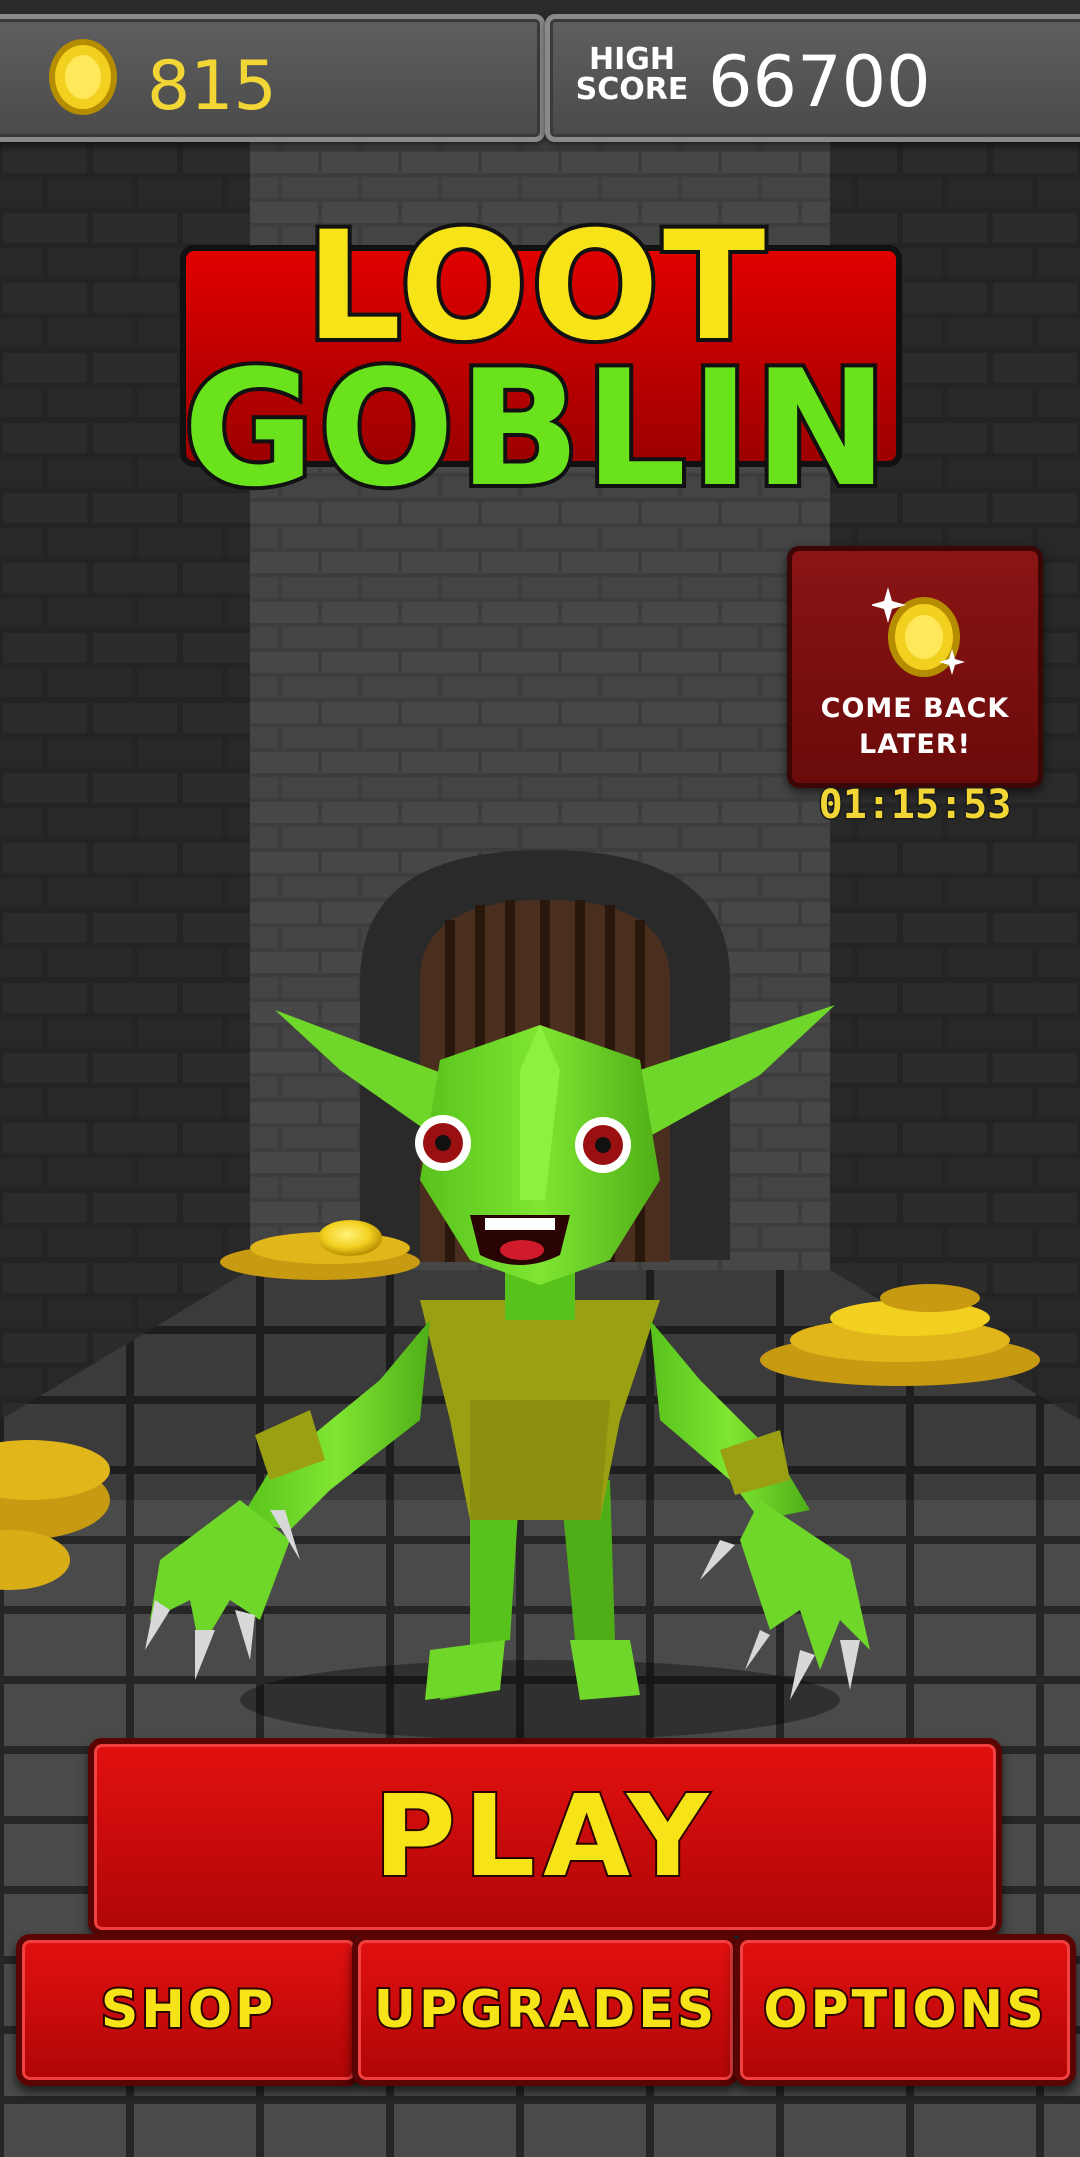 This screenshot has height=2157, width=1080. I want to click on options-button-label: OPTIONS, so click(904, 2010).